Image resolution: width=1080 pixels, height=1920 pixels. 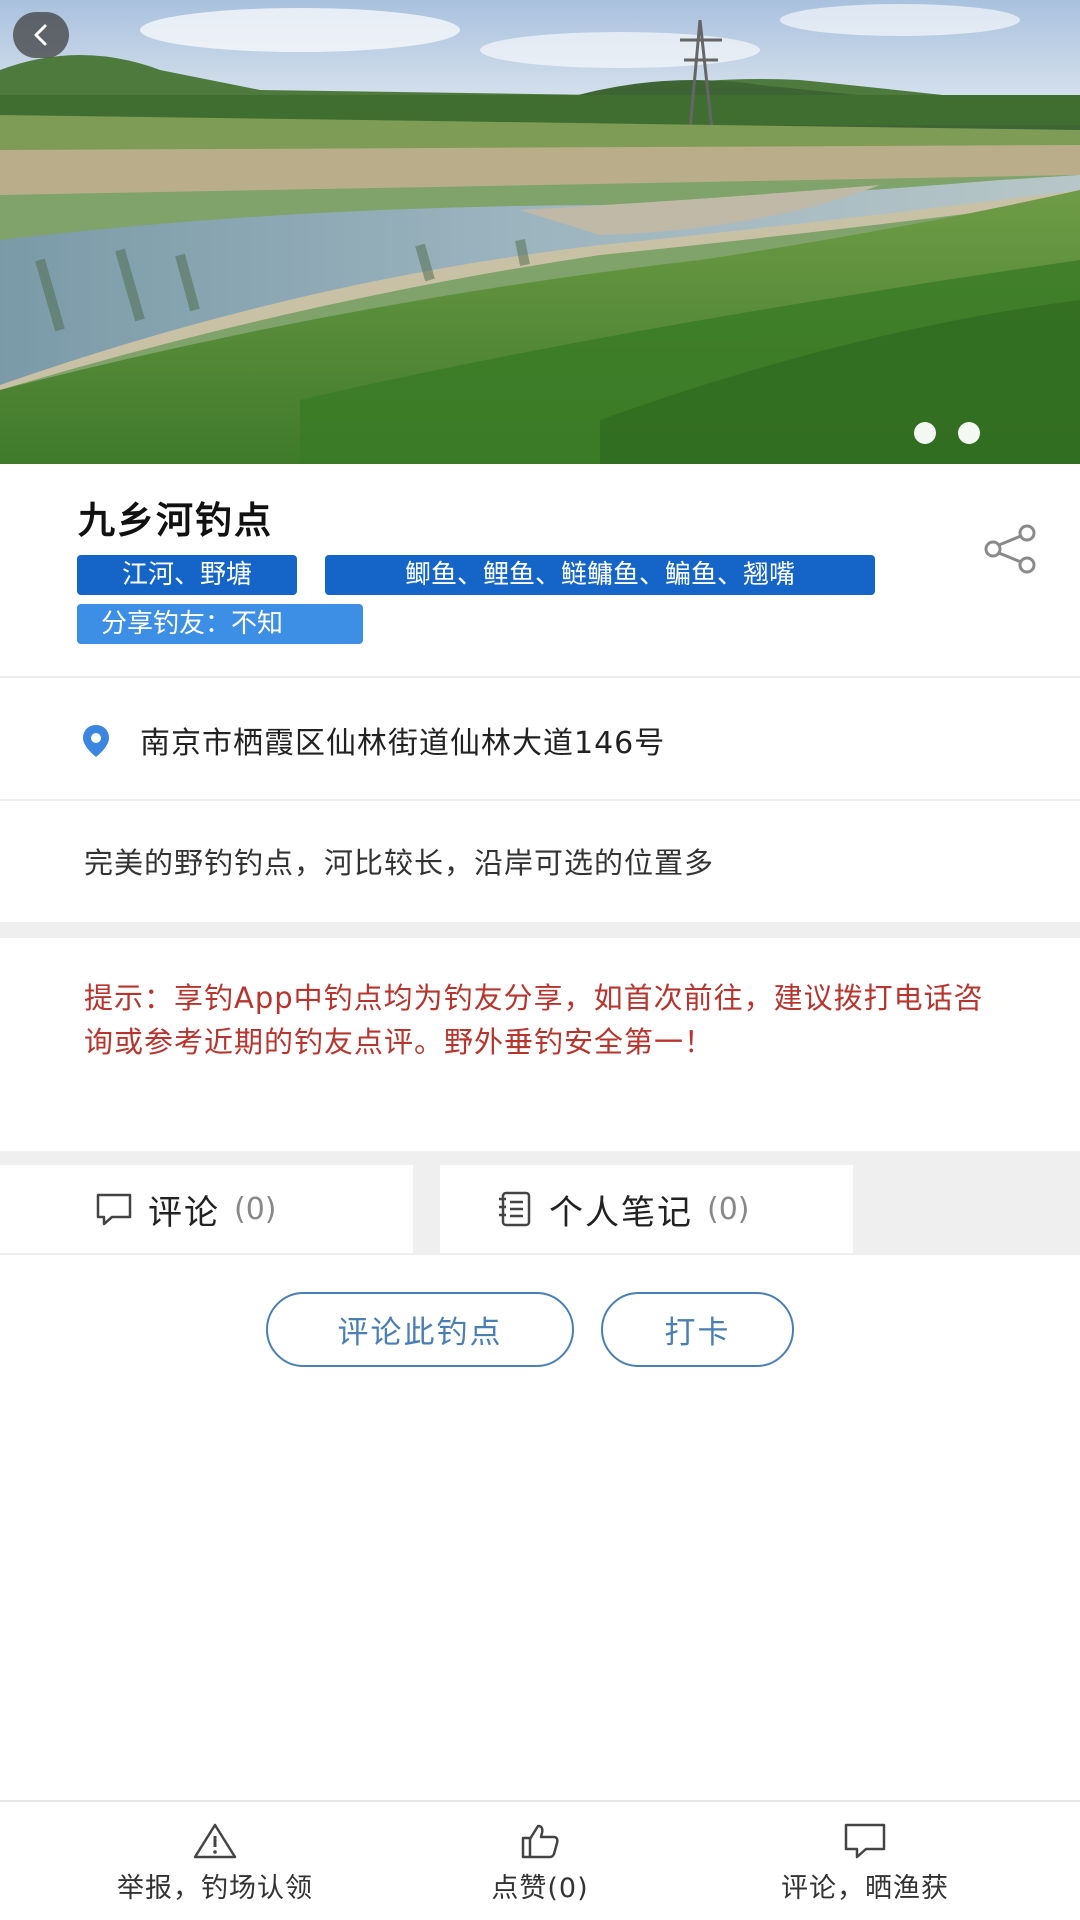 I want to click on tab-comments: 评论 (0), so click(x=206, y=1209).